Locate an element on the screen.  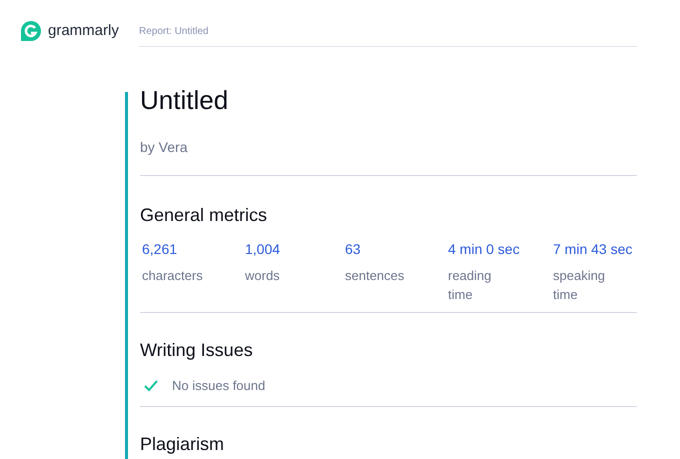
metric-label: reading time is located at coordinates (470, 285).